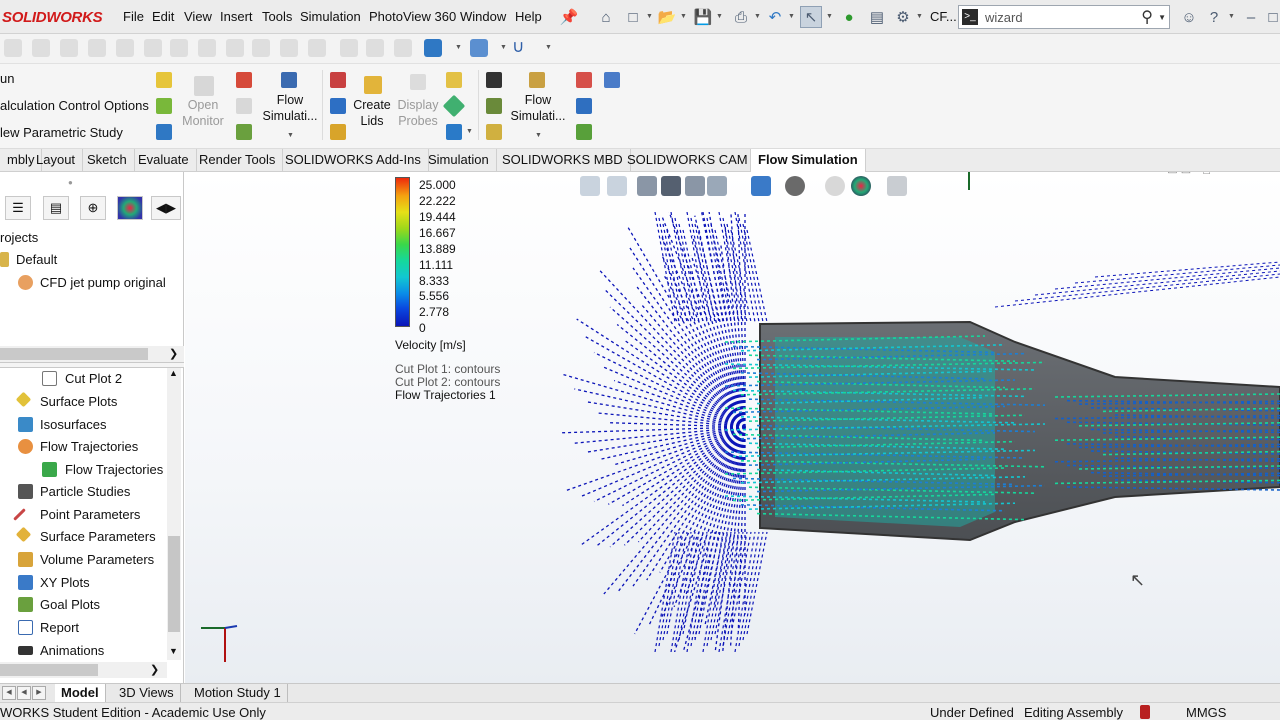  I want to click on tree-isosurfaces: Isosurfaces, so click(73, 424).